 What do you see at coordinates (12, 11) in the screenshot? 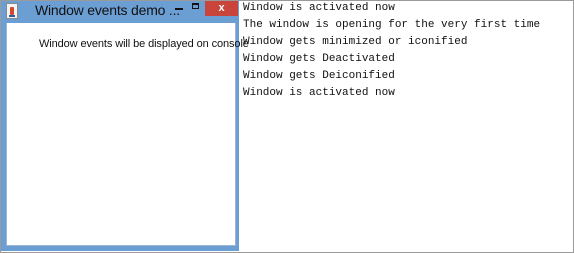
I see `java-cup-icon` at bounding box center [12, 11].